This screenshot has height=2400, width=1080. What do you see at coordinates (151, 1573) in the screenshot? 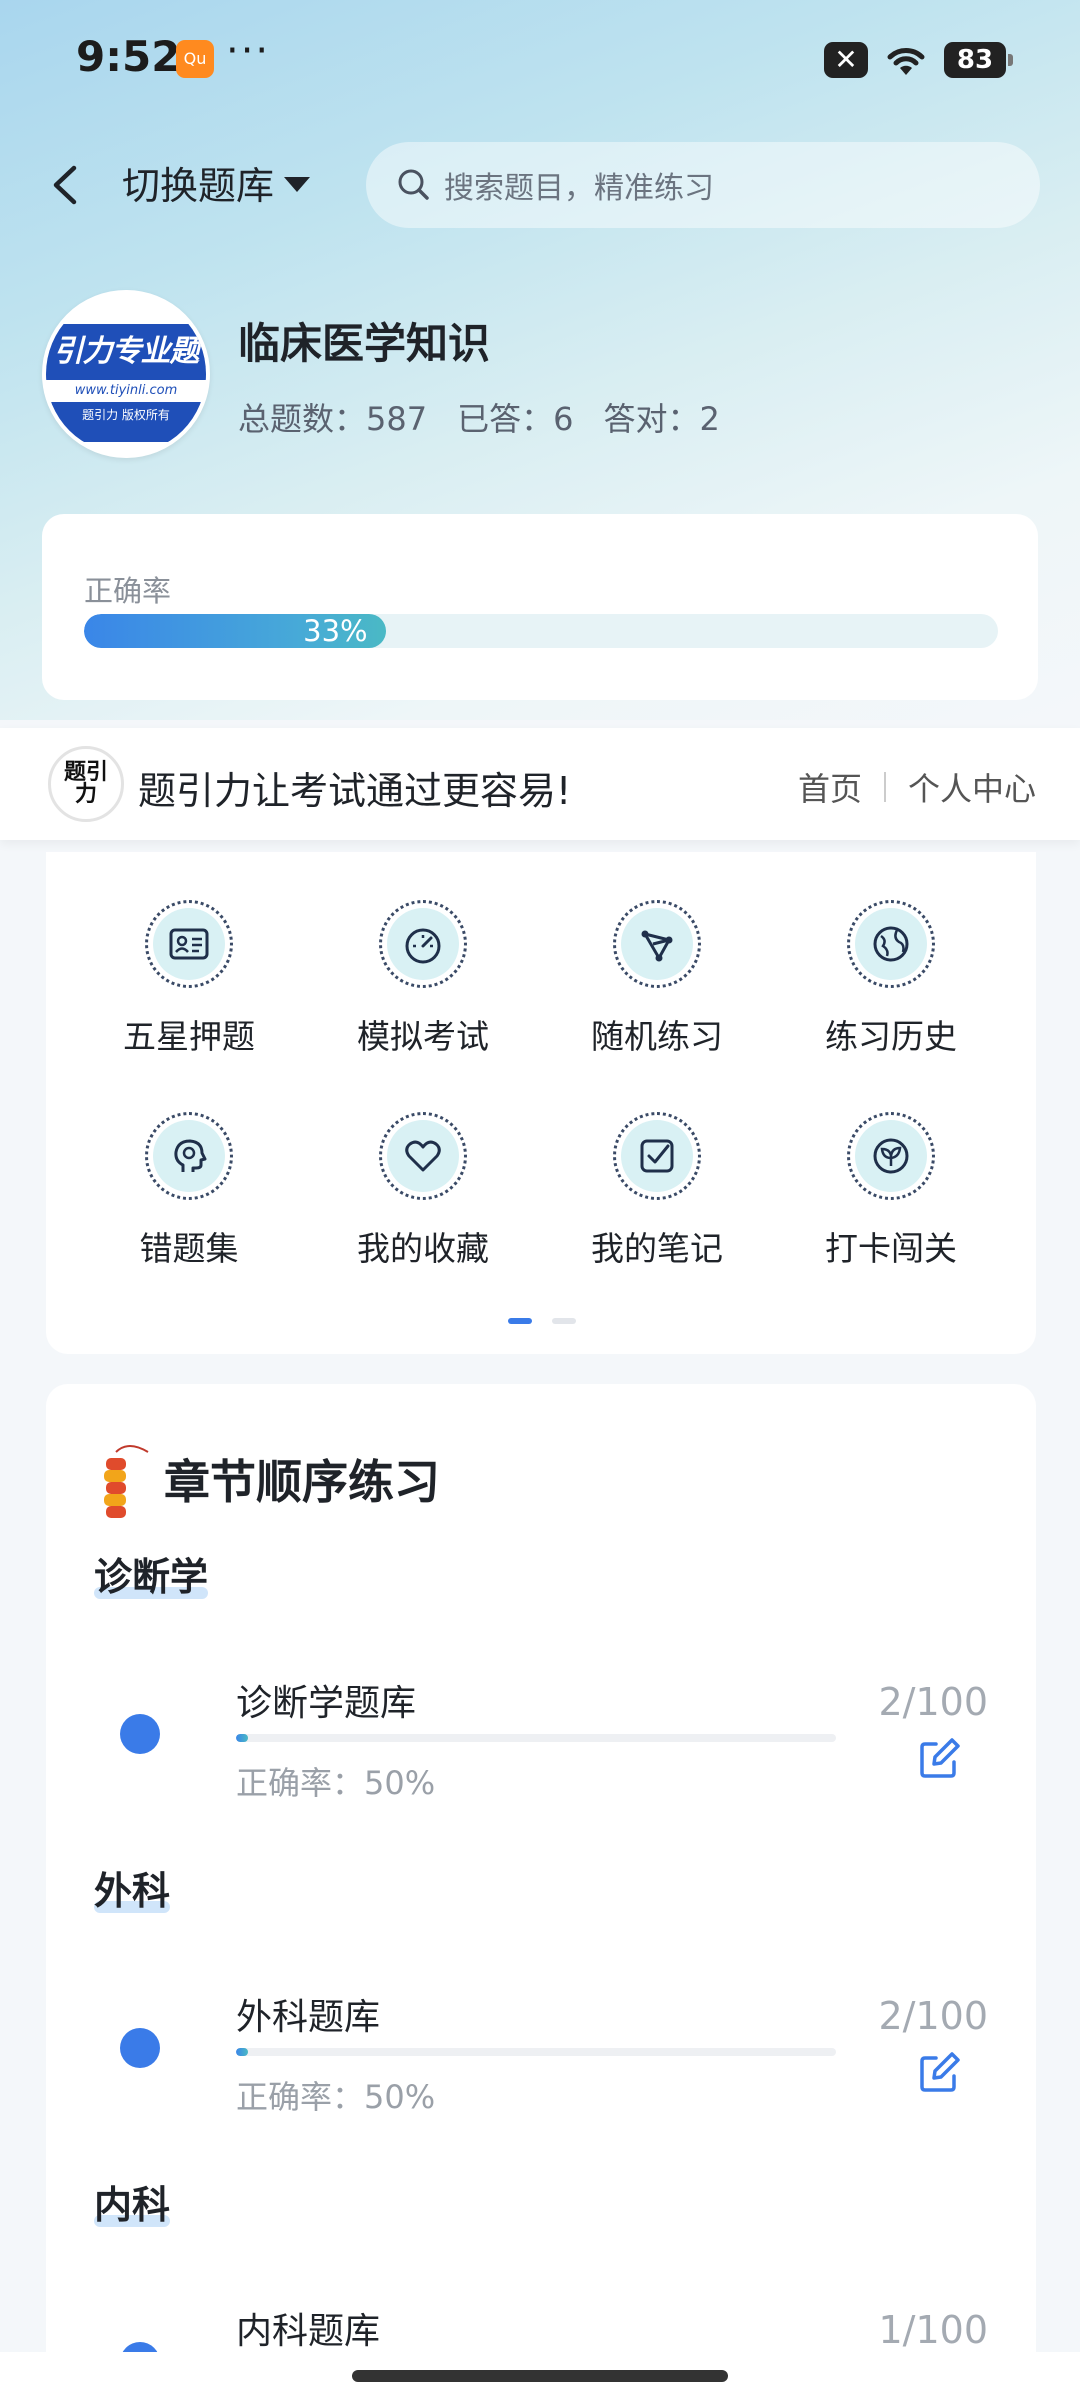
I see `section-title: 诊断学` at bounding box center [151, 1573].